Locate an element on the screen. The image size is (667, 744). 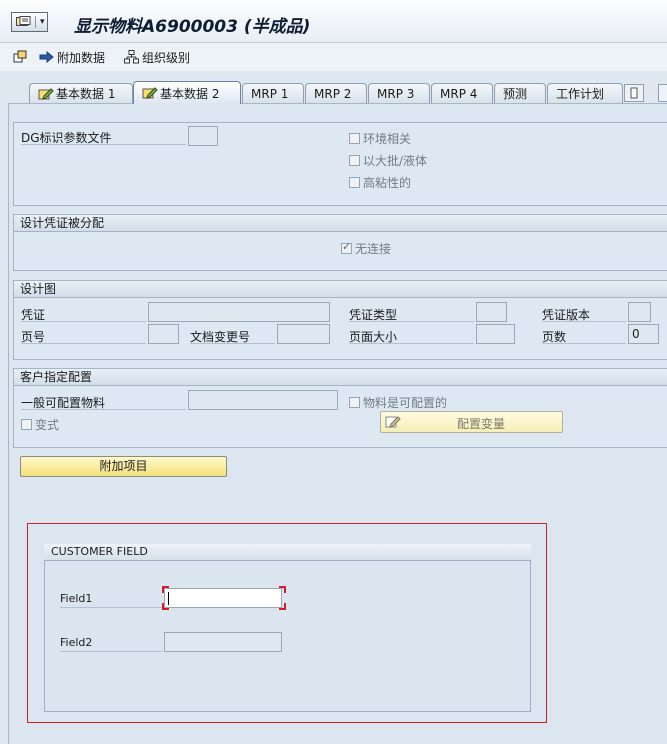
customer-field-header: CUSTOMER FIELD is located at coordinates (287, 552).